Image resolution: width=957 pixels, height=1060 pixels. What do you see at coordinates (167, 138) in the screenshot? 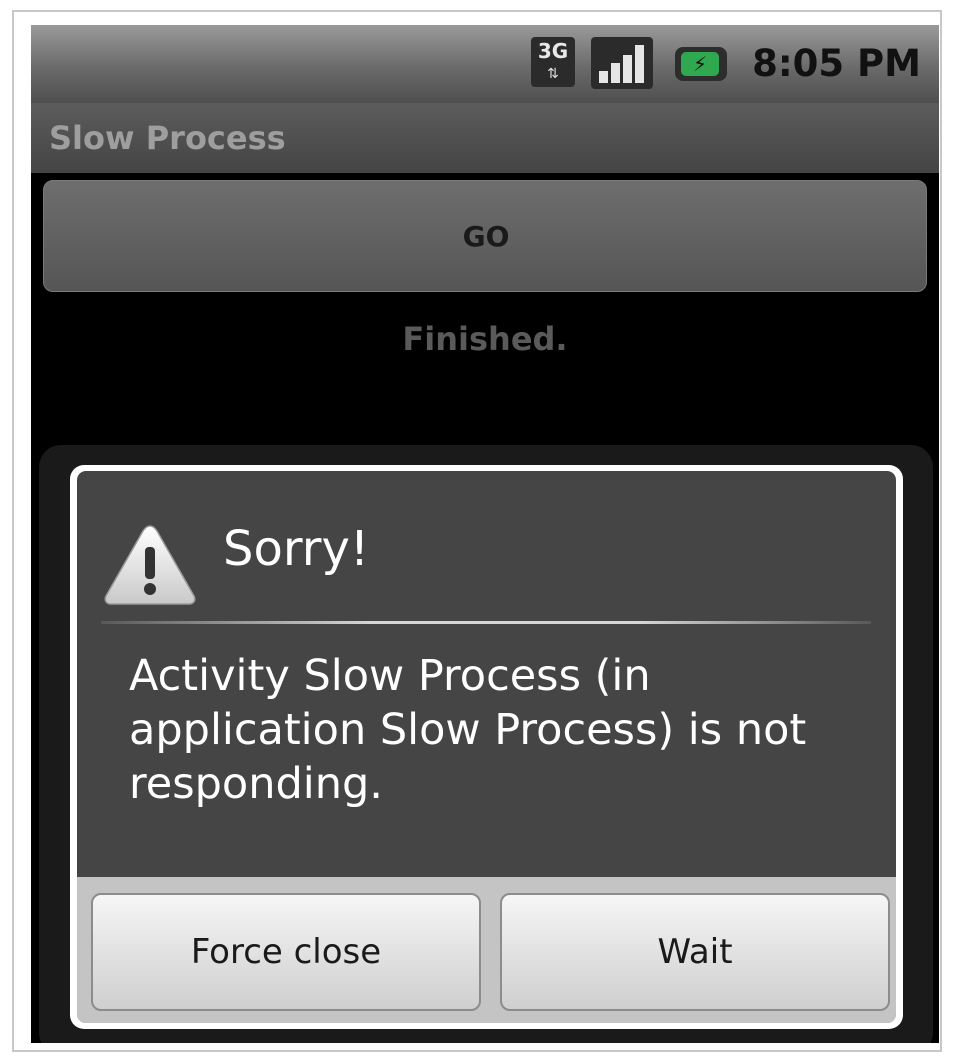
I see `app-title: Slow Process` at bounding box center [167, 138].